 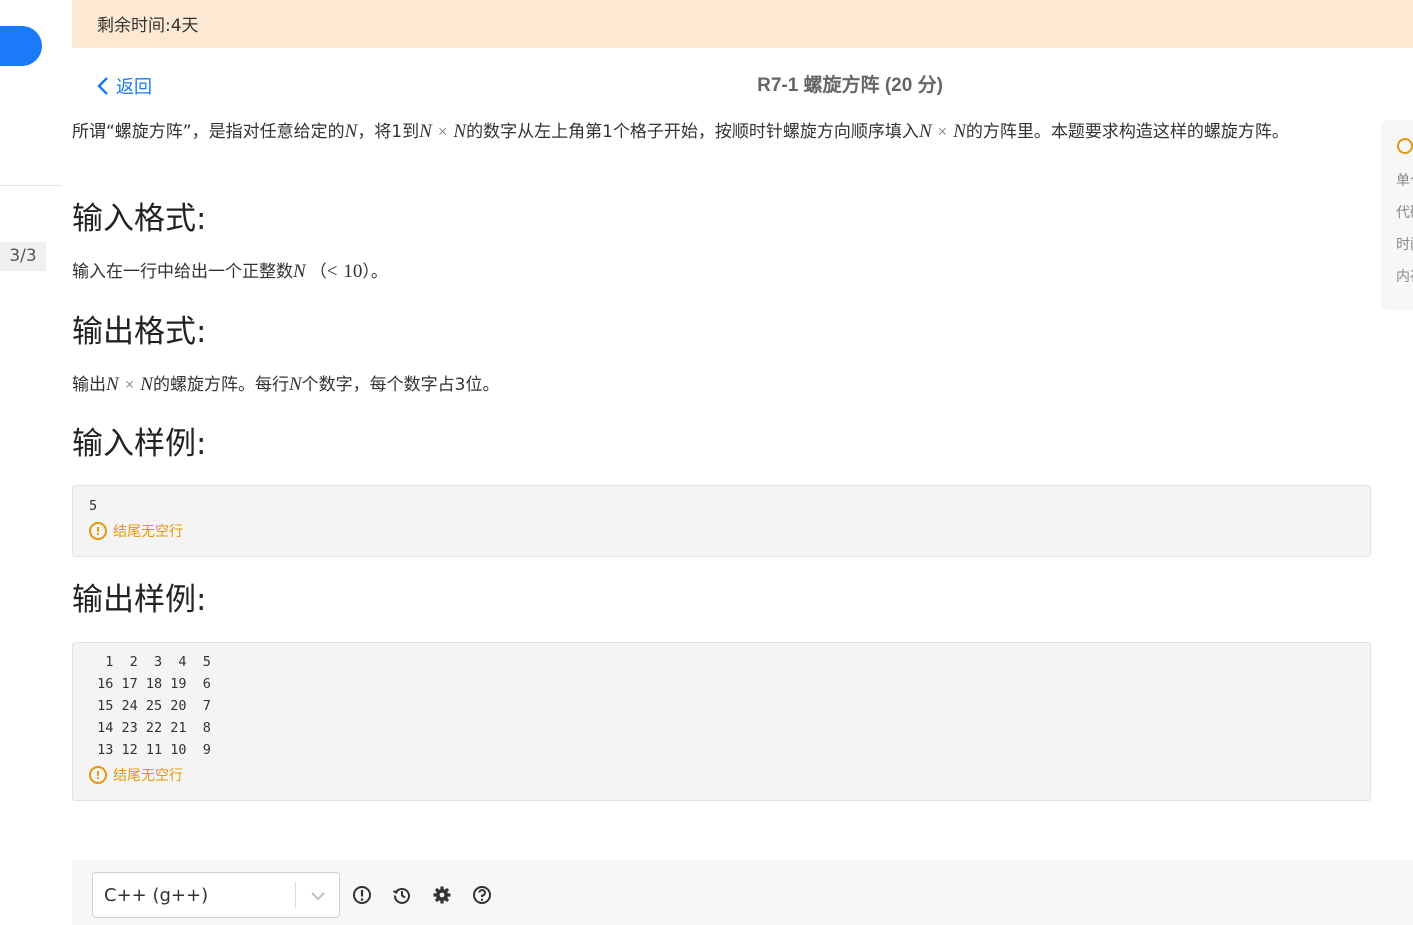 I want to click on output-format-text: 输出N × N的螺旋方阵。每行N个数字，每个数字占3位。, so click(x=286, y=384).